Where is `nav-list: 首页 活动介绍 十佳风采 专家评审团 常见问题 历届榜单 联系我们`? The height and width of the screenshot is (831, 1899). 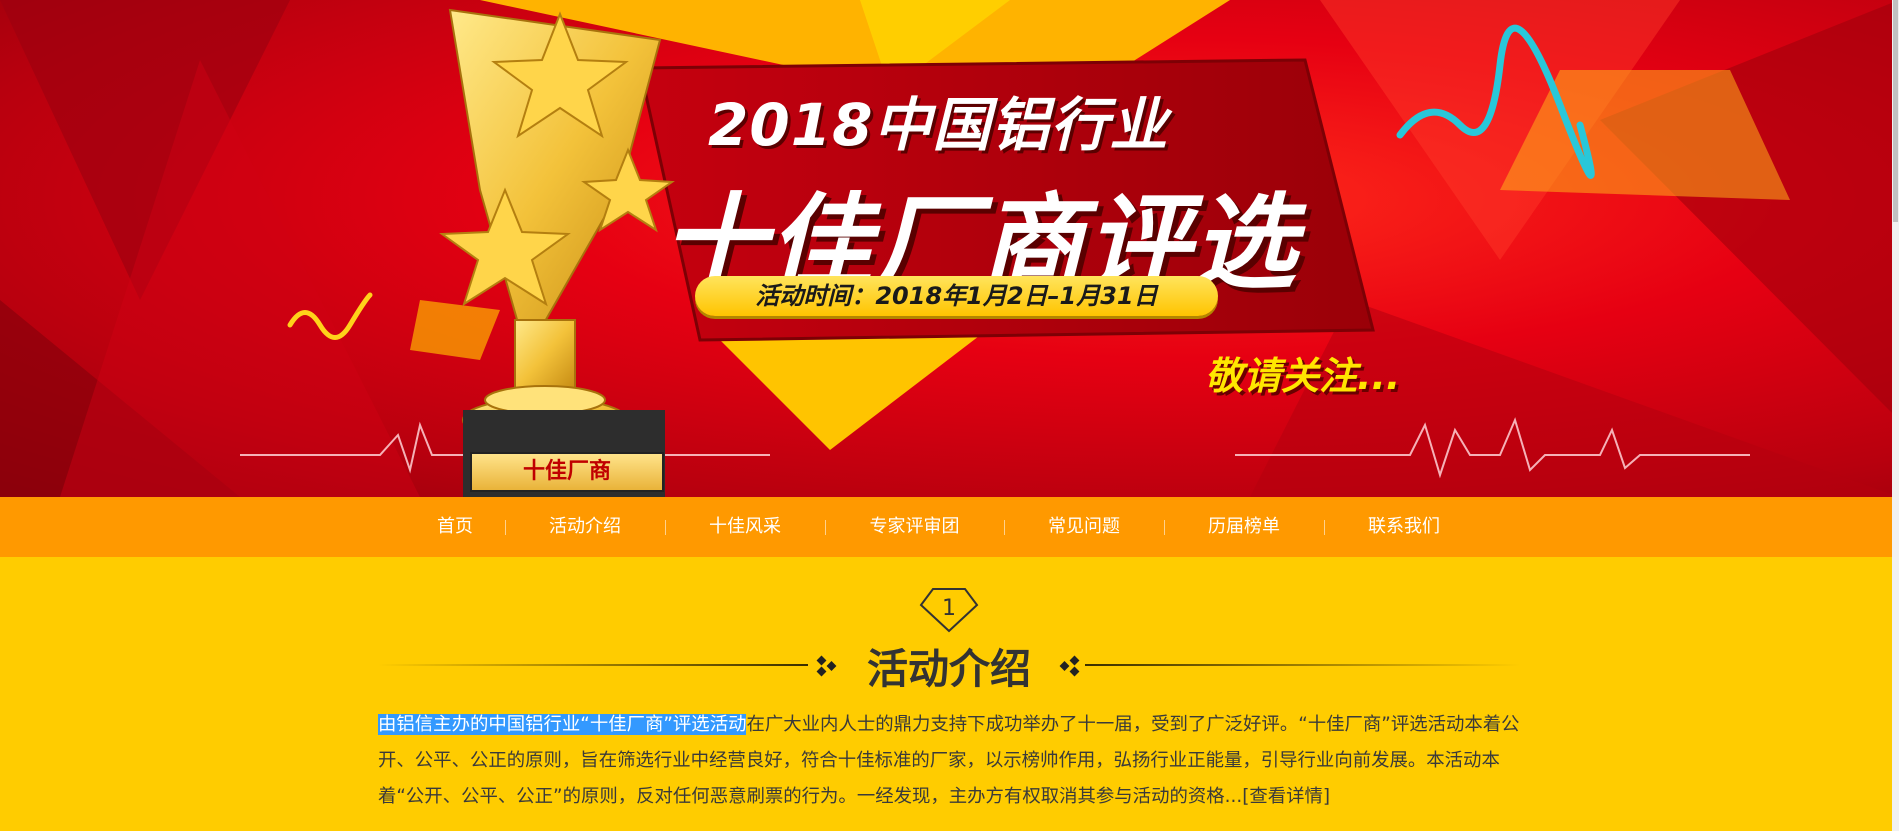
nav-list: 首页 活动介绍 十佳风采 专家评审团 常见问题 历届榜单 联系我们 is located at coordinates (944, 527).